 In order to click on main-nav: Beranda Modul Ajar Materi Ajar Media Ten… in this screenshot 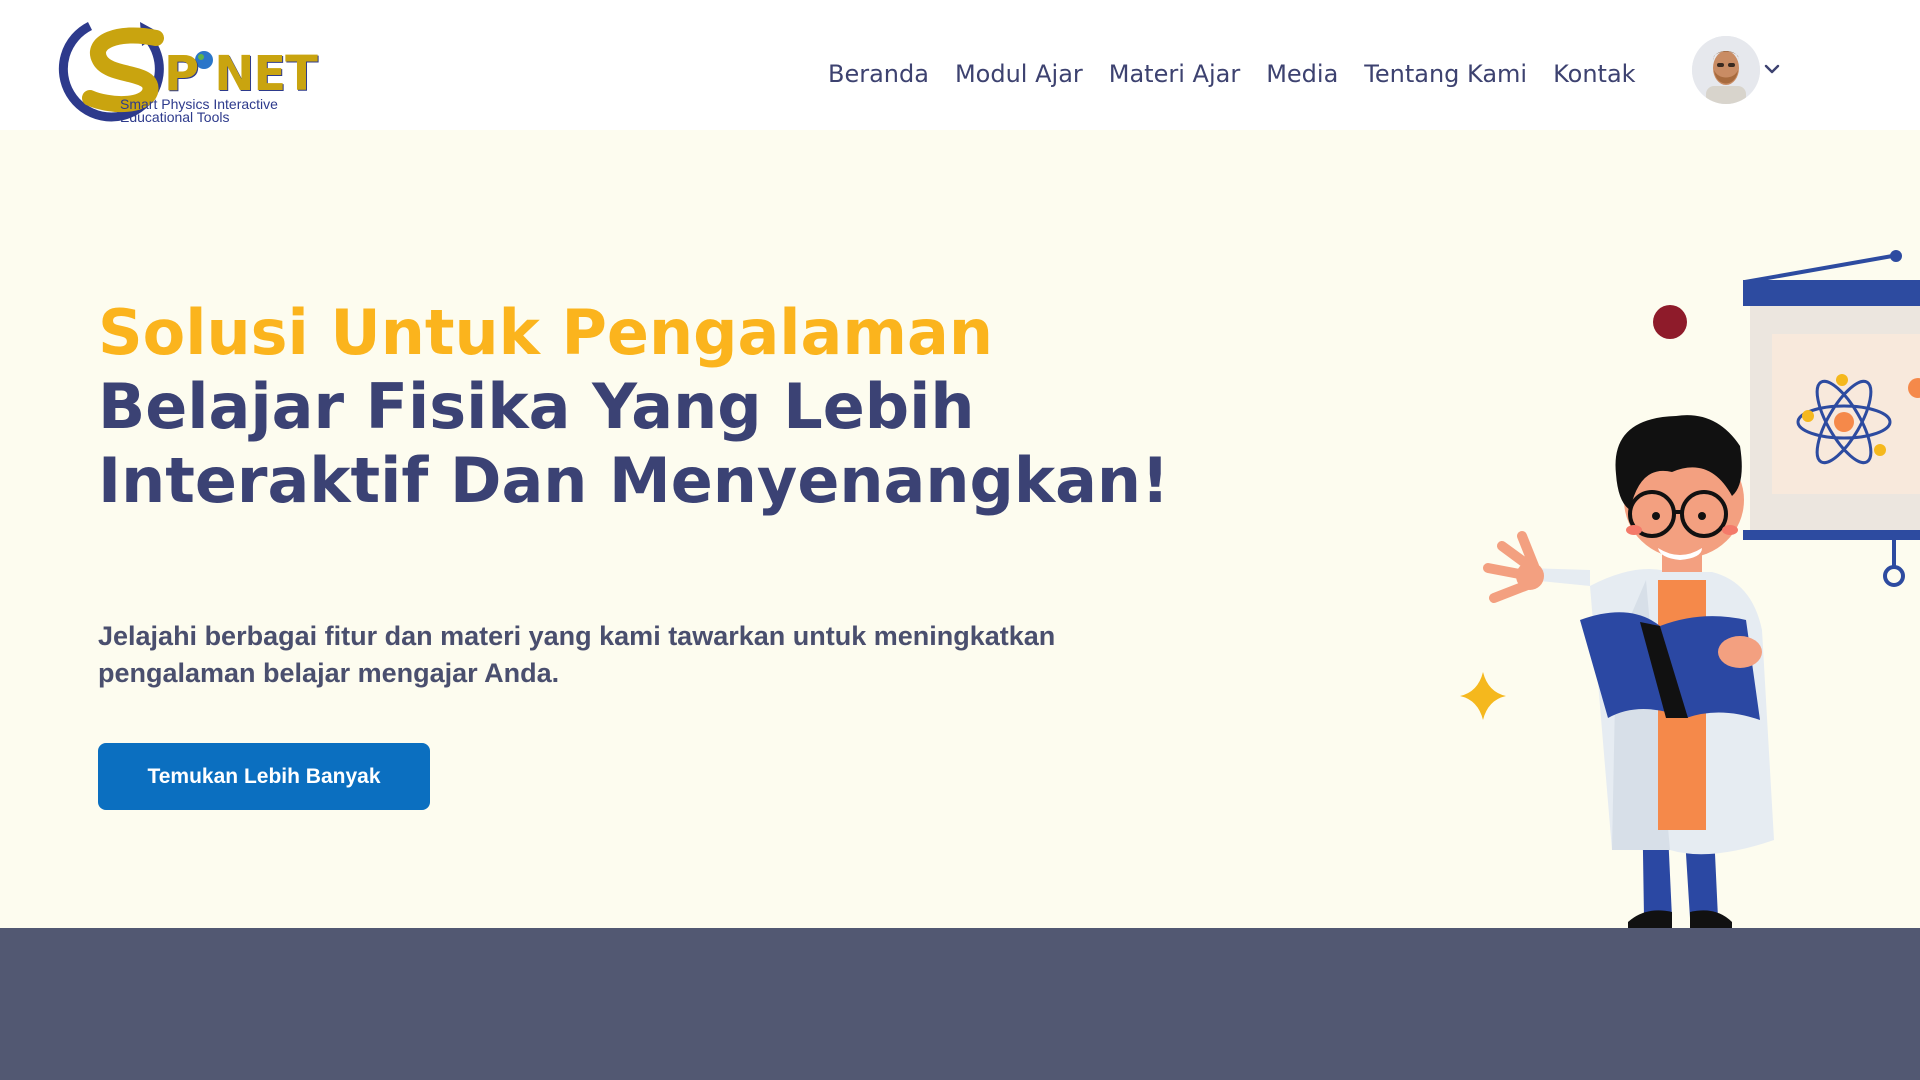, I will do `click(1232, 74)`.